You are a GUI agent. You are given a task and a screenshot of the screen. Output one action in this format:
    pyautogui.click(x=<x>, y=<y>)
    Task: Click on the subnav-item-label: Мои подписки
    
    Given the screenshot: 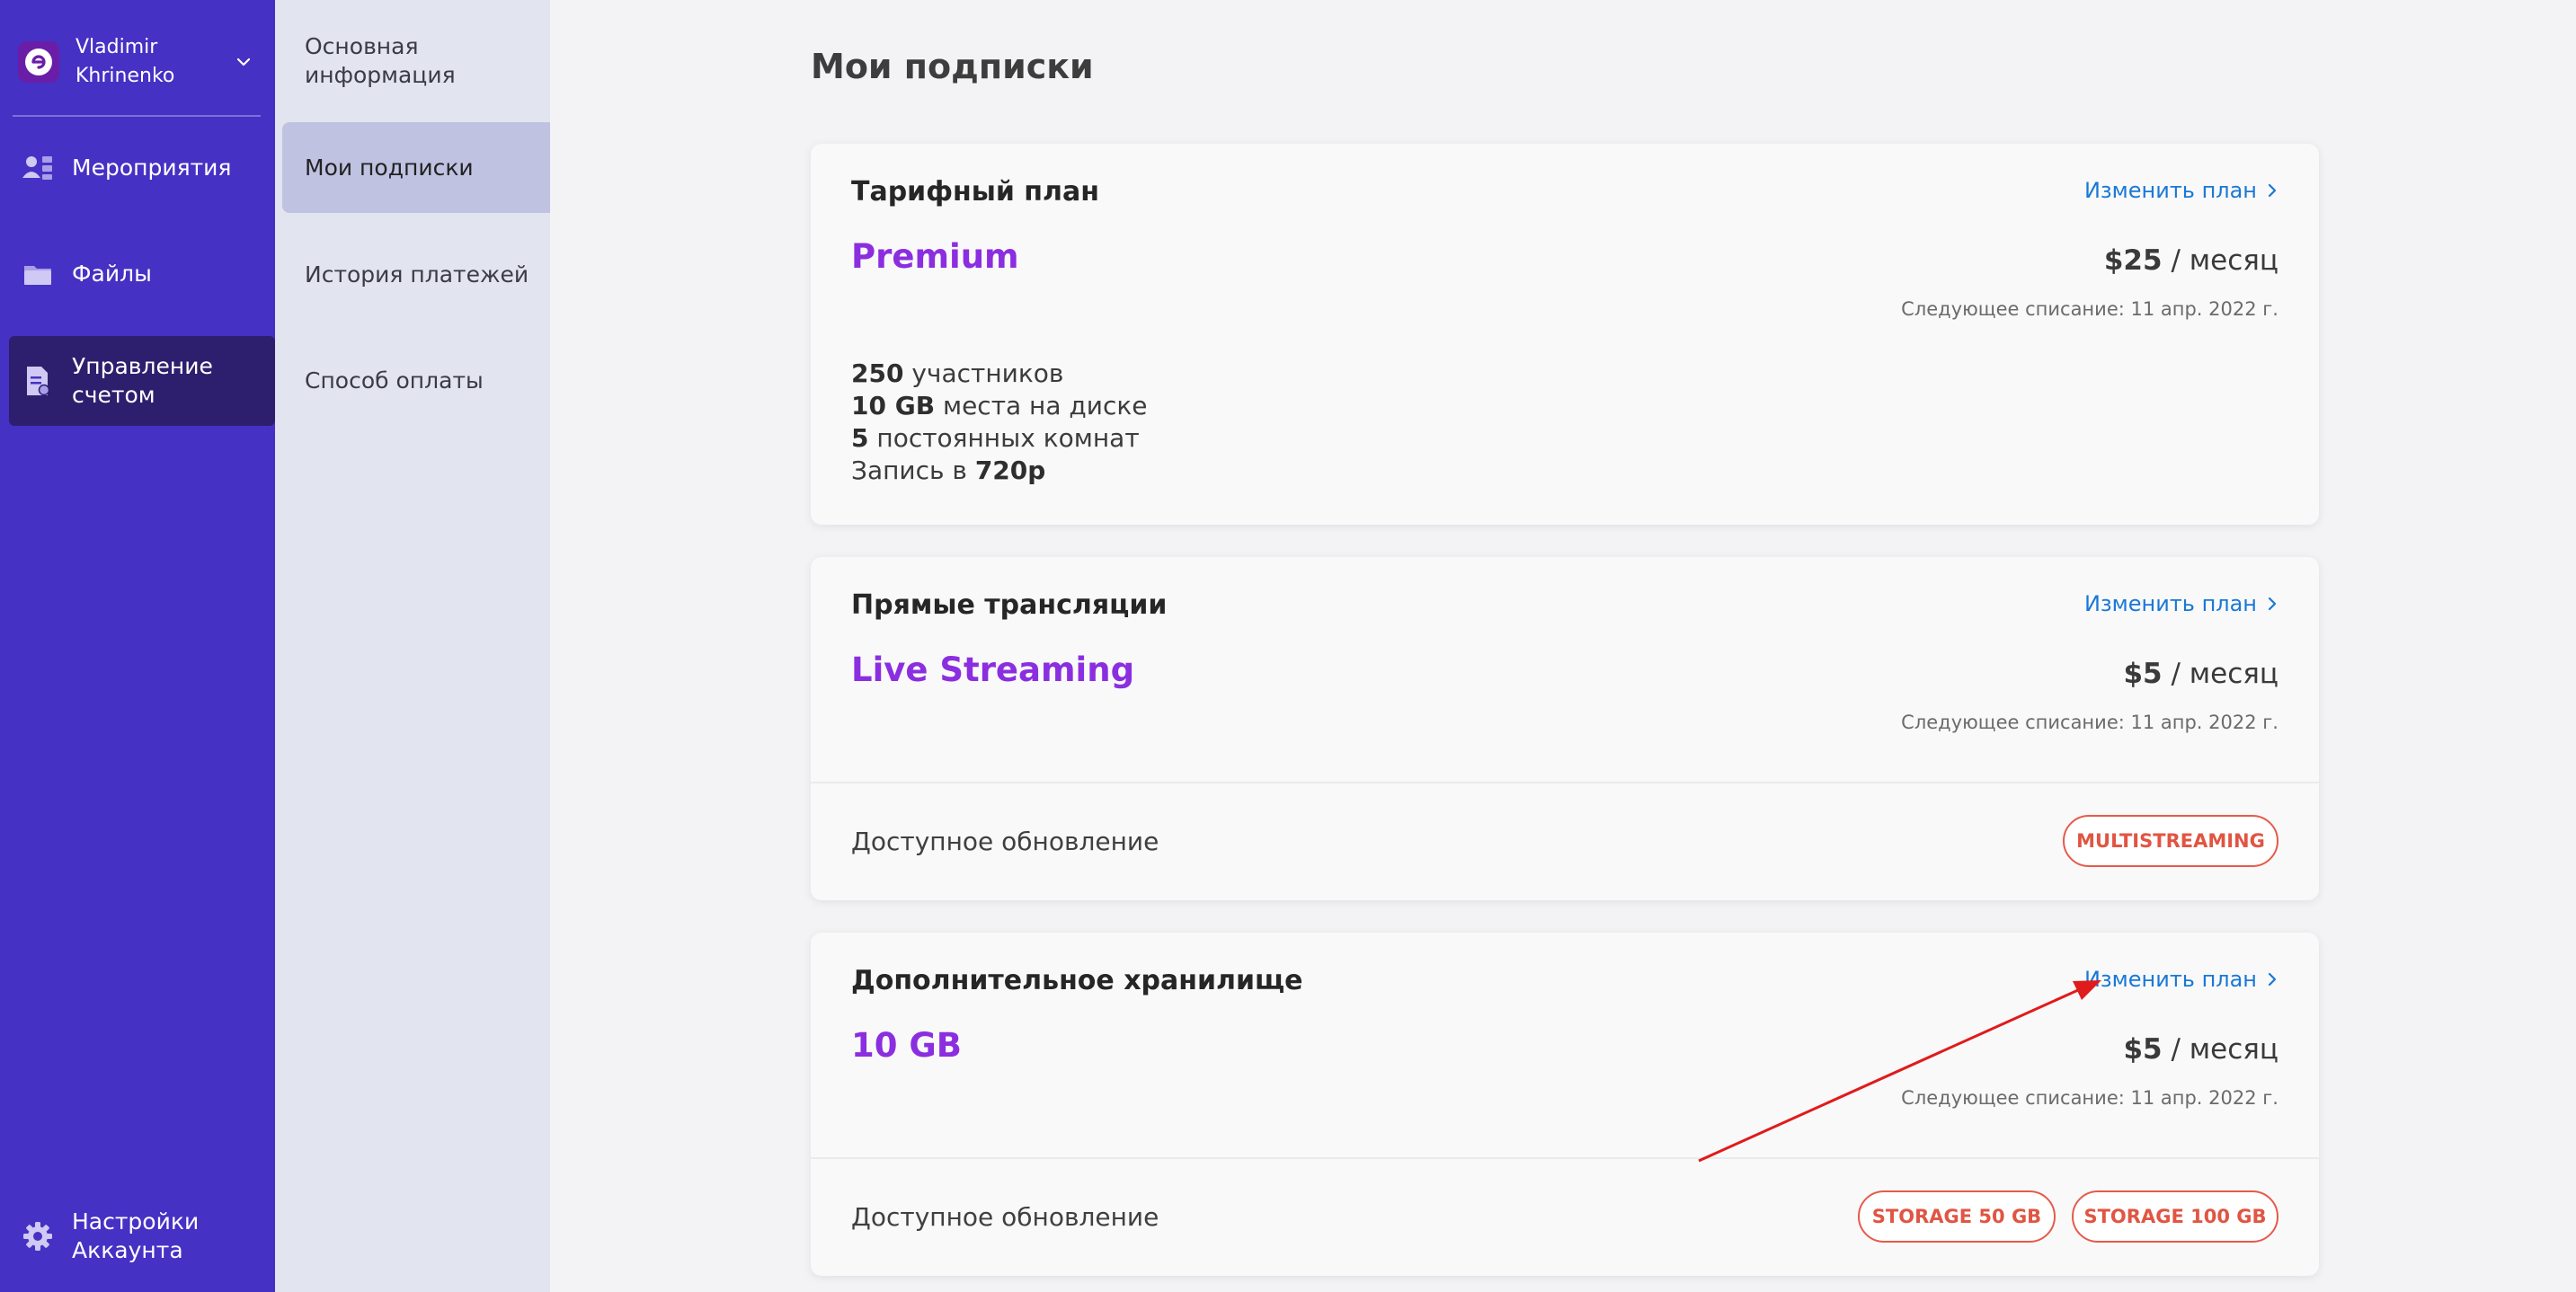 What is the action you would take?
    pyautogui.click(x=389, y=167)
    